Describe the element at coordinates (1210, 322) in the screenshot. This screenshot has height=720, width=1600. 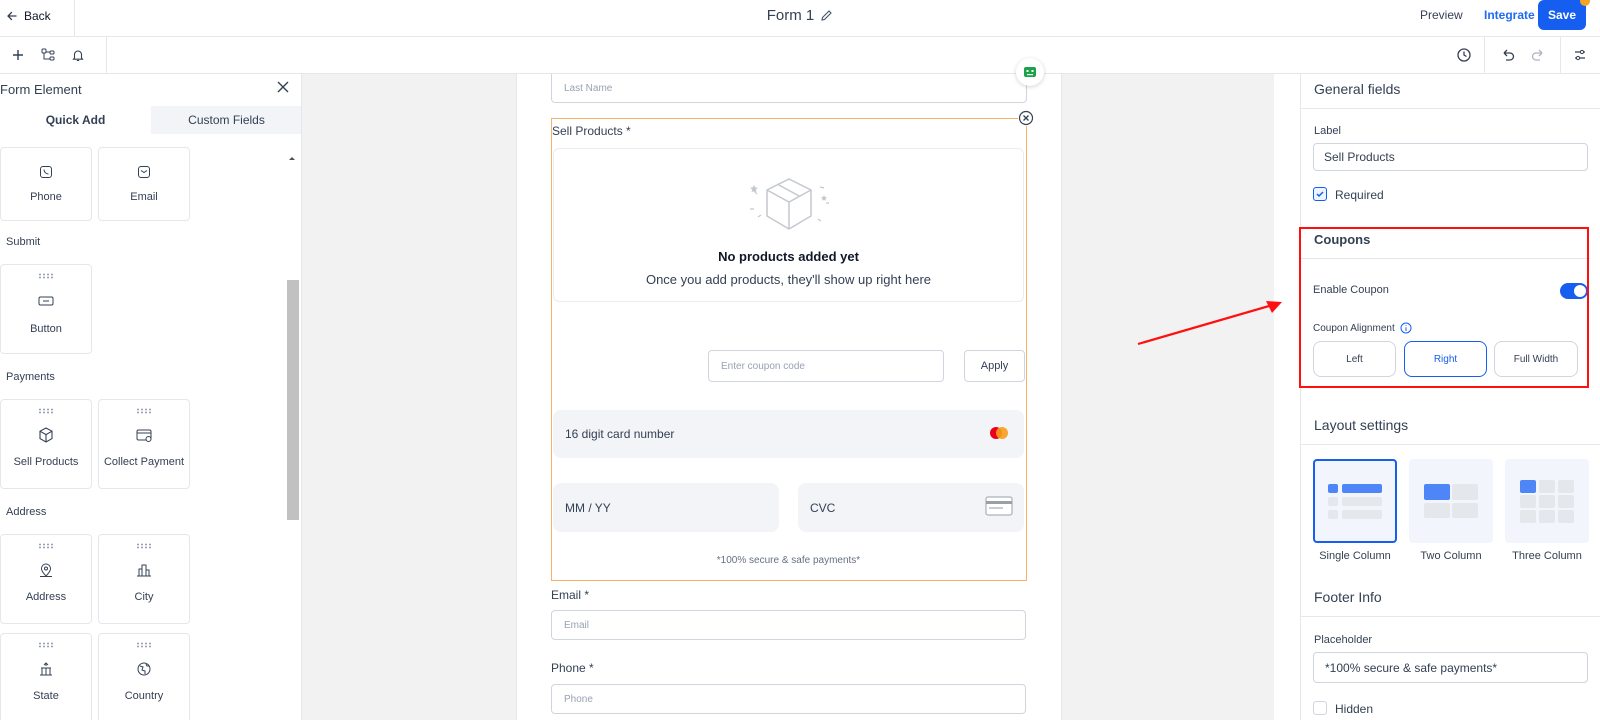
I see `annotation-arrow` at that location.